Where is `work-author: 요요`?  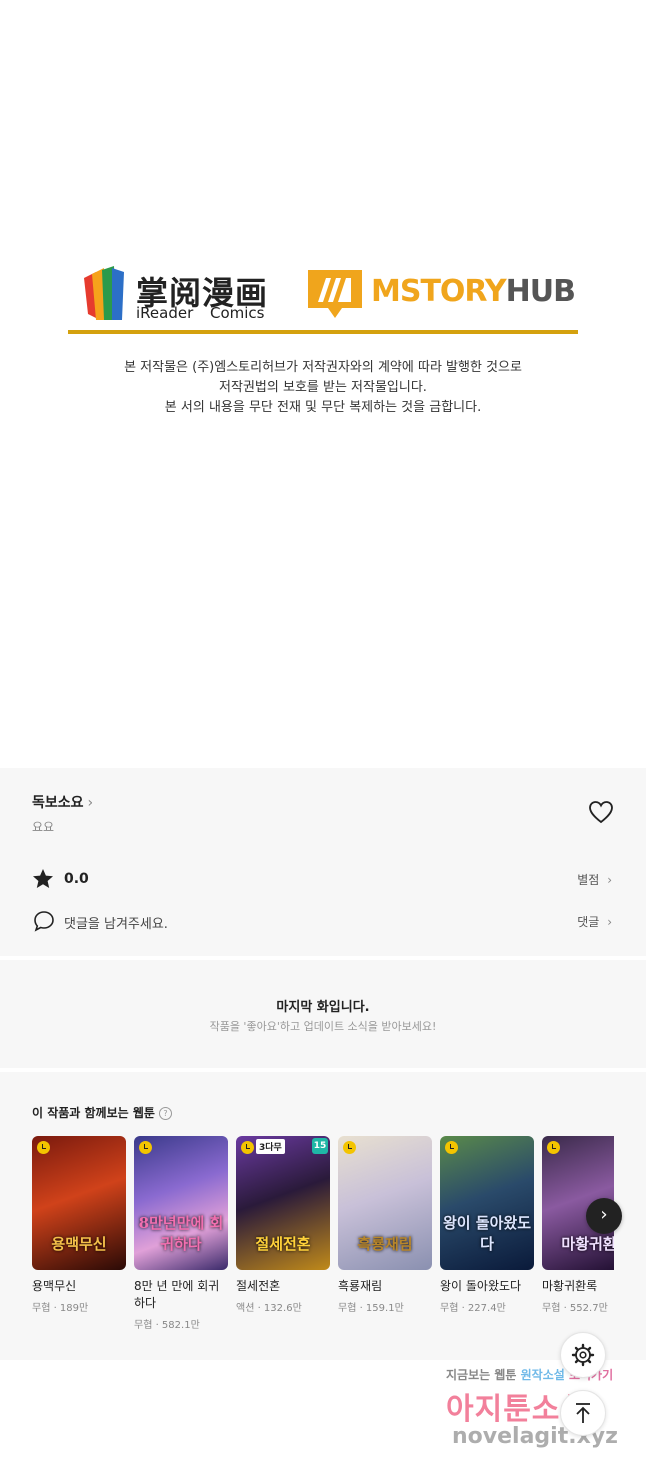 work-author: 요요 is located at coordinates (43, 827).